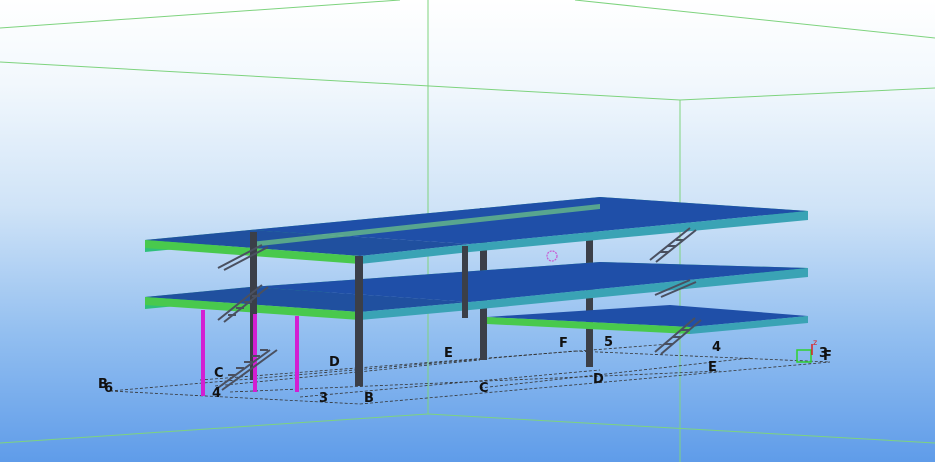 The width and height of the screenshot is (935, 462). Describe the element at coordinates (647, 319) in the screenshot. I see `lower-right-slab` at that location.